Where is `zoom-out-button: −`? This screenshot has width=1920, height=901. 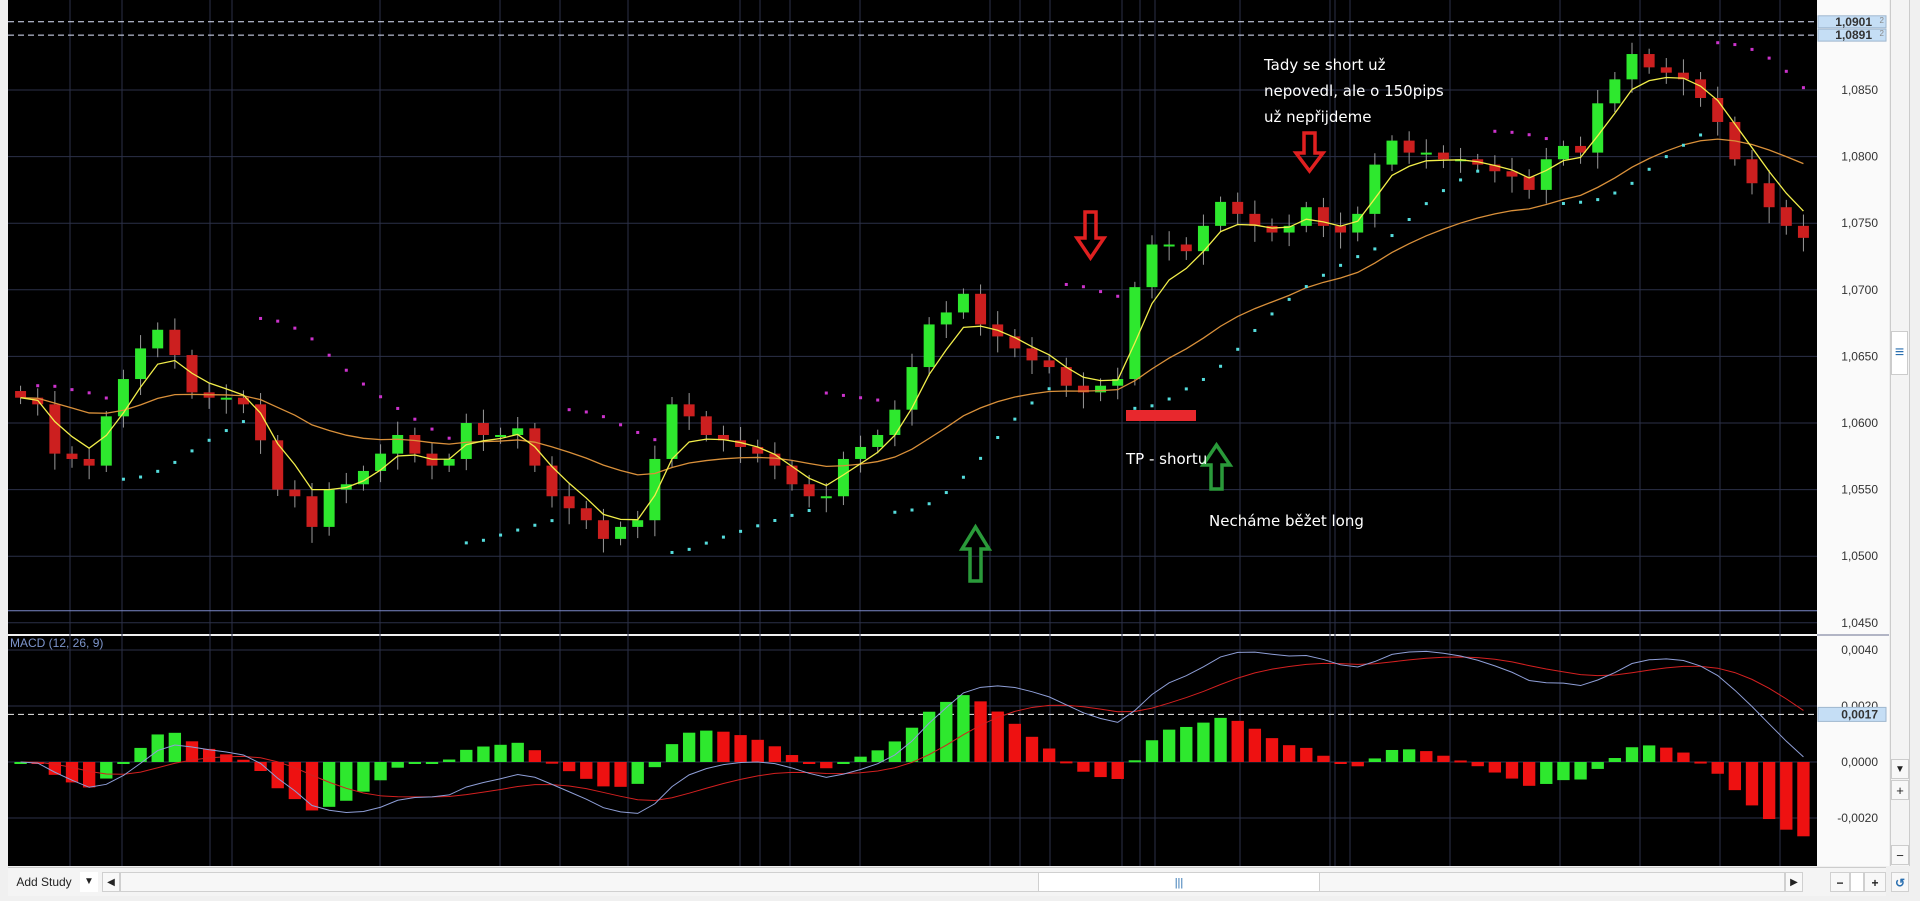 zoom-out-button: − is located at coordinates (1840, 882).